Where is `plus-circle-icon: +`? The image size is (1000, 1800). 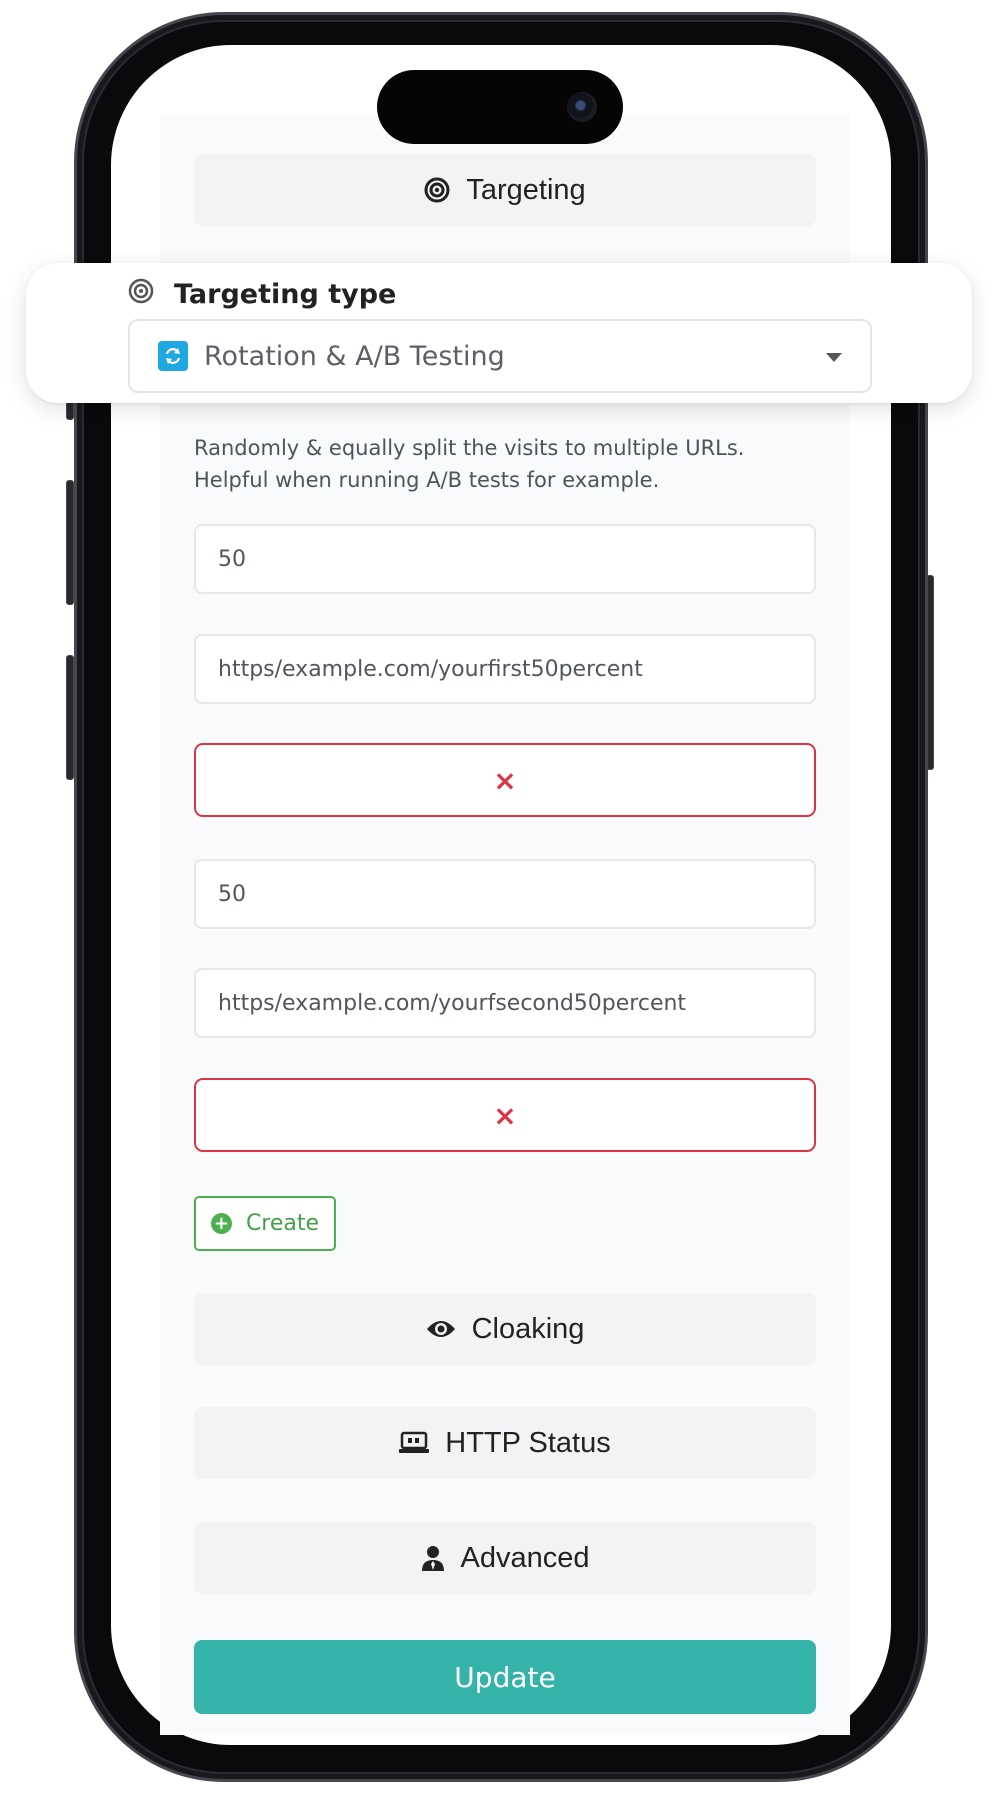 plus-circle-icon: + is located at coordinates (221, 1223).